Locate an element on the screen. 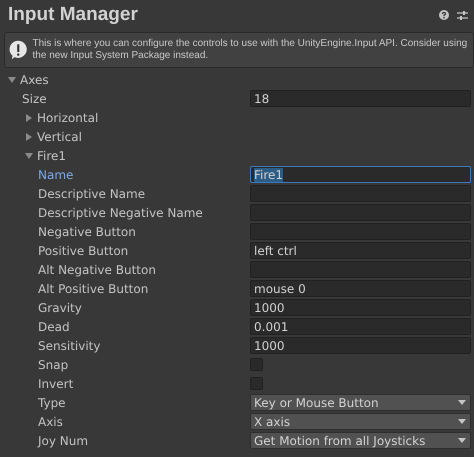 The image size is (474, 457). field-label: Snap is located at coordinates (54, 365).